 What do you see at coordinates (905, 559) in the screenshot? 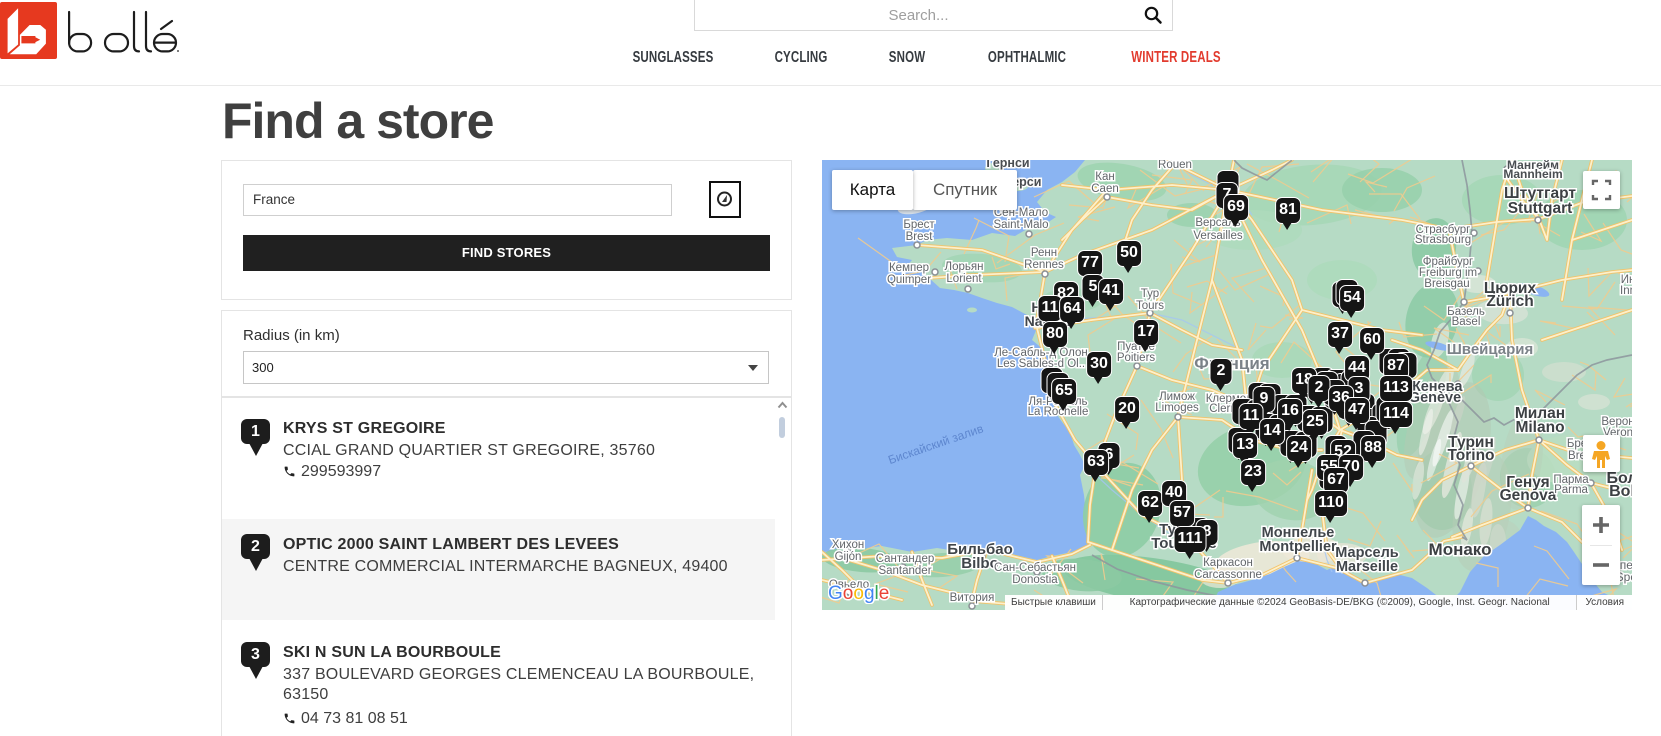
I see `svg-text: Сантандер` at bounding box center [905, 559].